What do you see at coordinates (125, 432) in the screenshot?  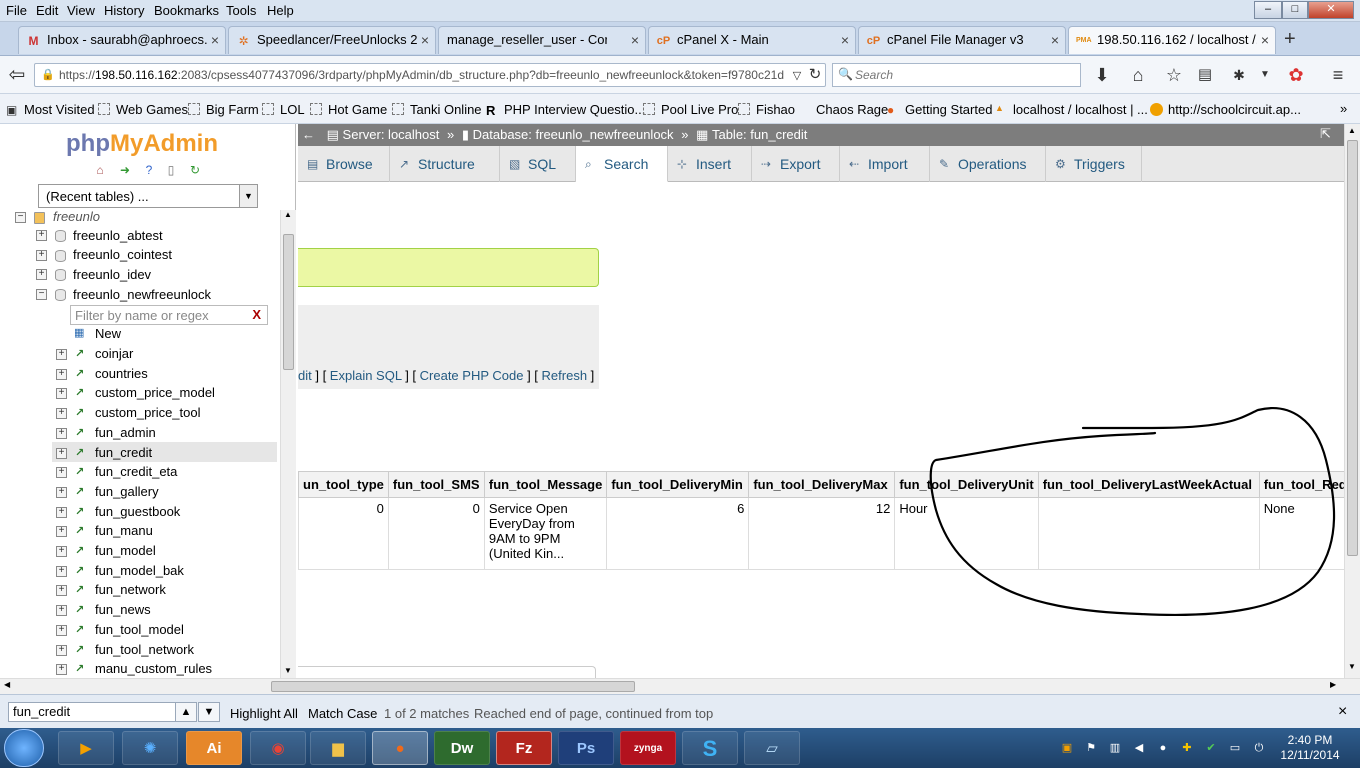 I see `tree-table: fun_admin` at bounding box center [125, 432].